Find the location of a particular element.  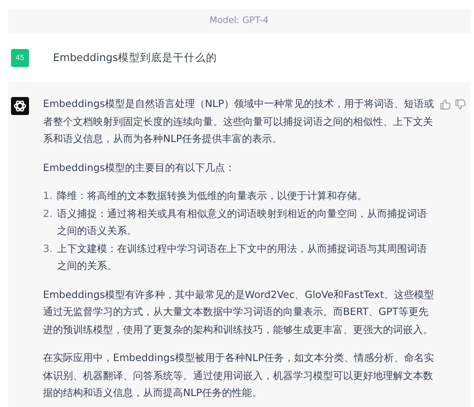

model-label: Model: GPT-4 is located at coordinates (239, 21).